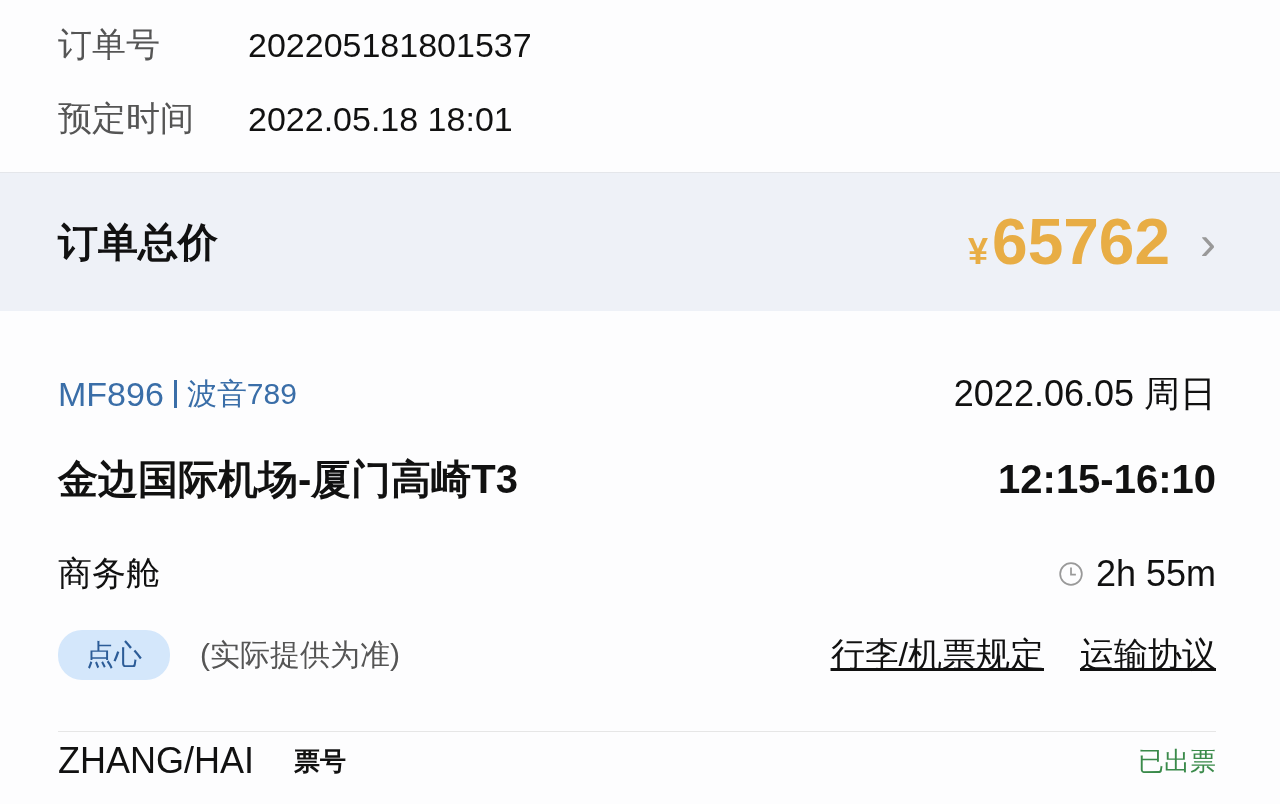 The width and height of the screenshot is (1280, 804). What do you see at coordinates (109, 573) in the screenshot?
I see `cabin-class: 商务舱` at bounding box center [109, 573].